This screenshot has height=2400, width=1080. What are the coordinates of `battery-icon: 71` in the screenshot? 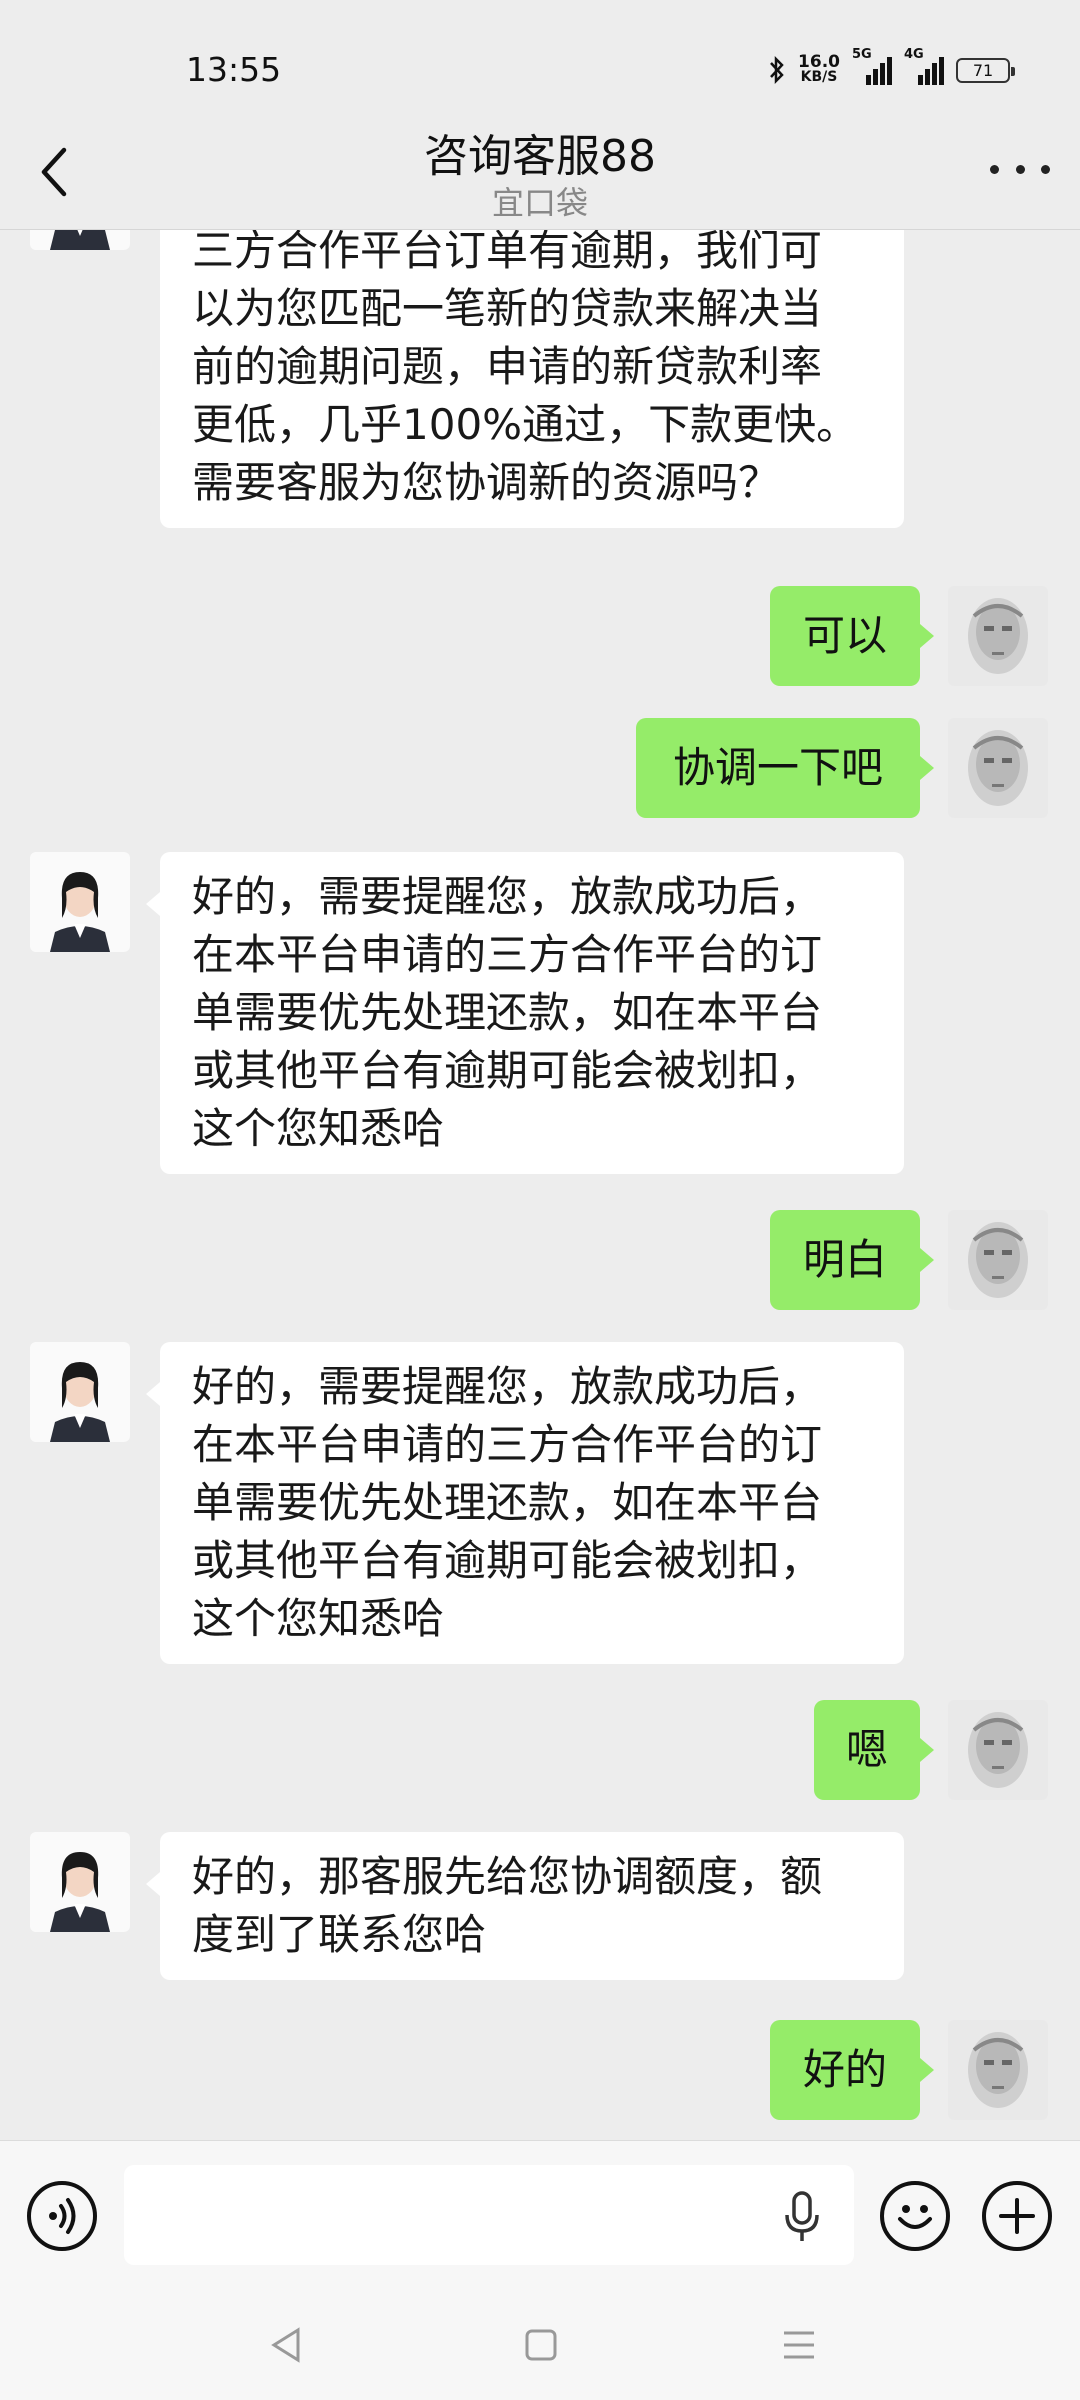 It's located at (985, 70).